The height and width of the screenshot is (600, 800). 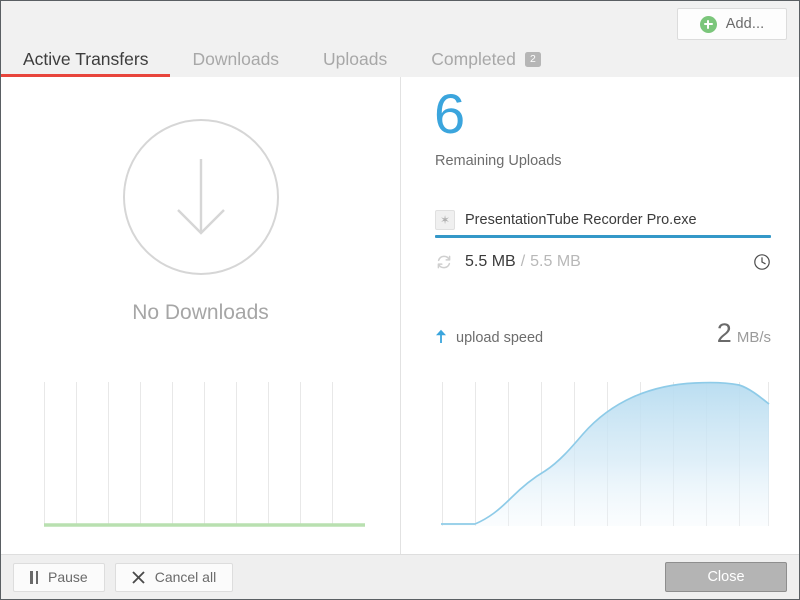 What do you see at coordinates (500, 338) in the screenshot?
I see `upload-speed-label: upload speed` at bounding box center [500, 338].